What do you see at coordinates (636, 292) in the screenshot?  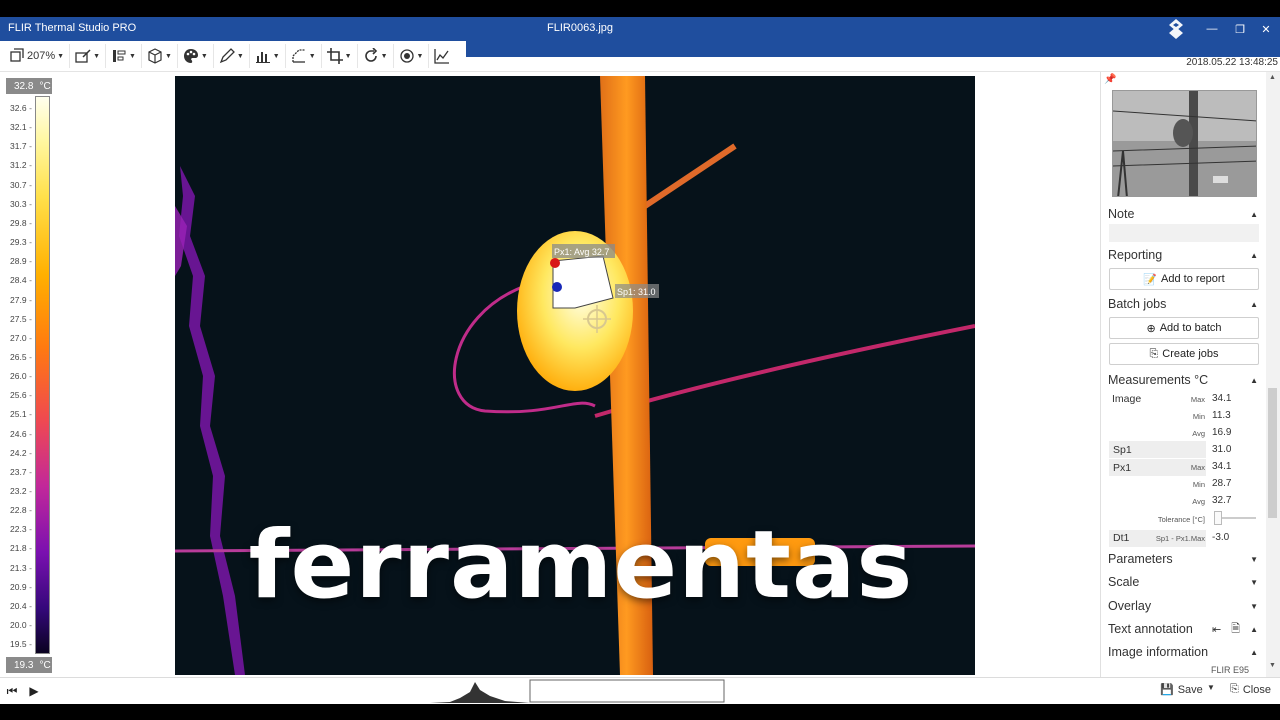 I see `sp1-overlay-label: Sp1: 31.0` at bounding box center [636, 292].